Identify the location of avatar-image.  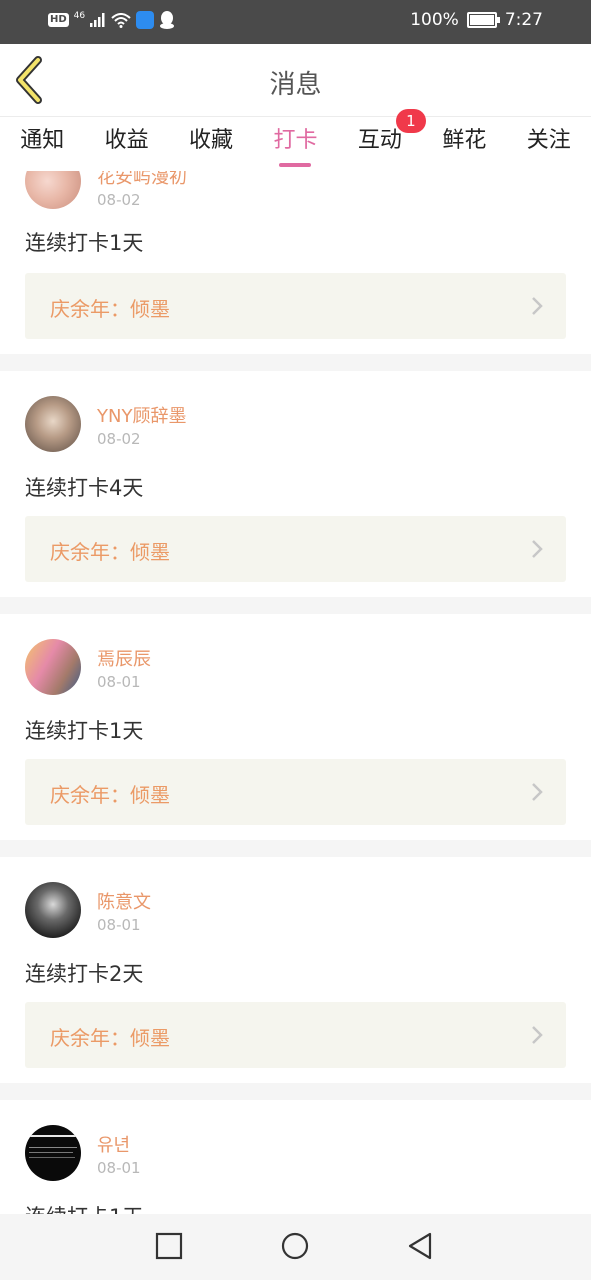
(53, 1146).